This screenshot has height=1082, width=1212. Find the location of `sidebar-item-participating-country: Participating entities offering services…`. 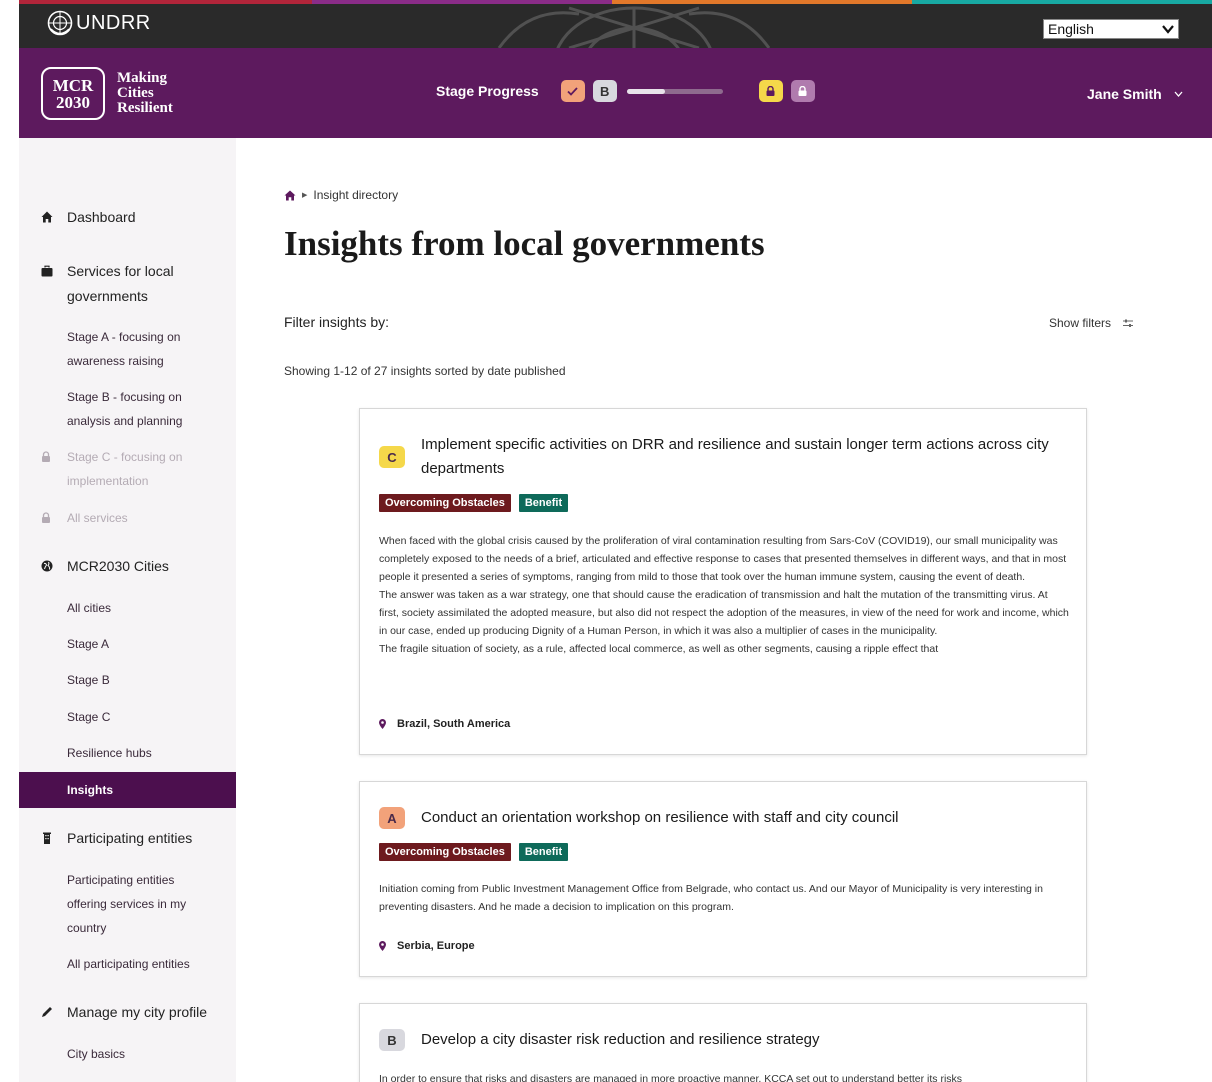

sidebar-item-participating-country: Participating entities offering services… is located at coordinates (106, 904).